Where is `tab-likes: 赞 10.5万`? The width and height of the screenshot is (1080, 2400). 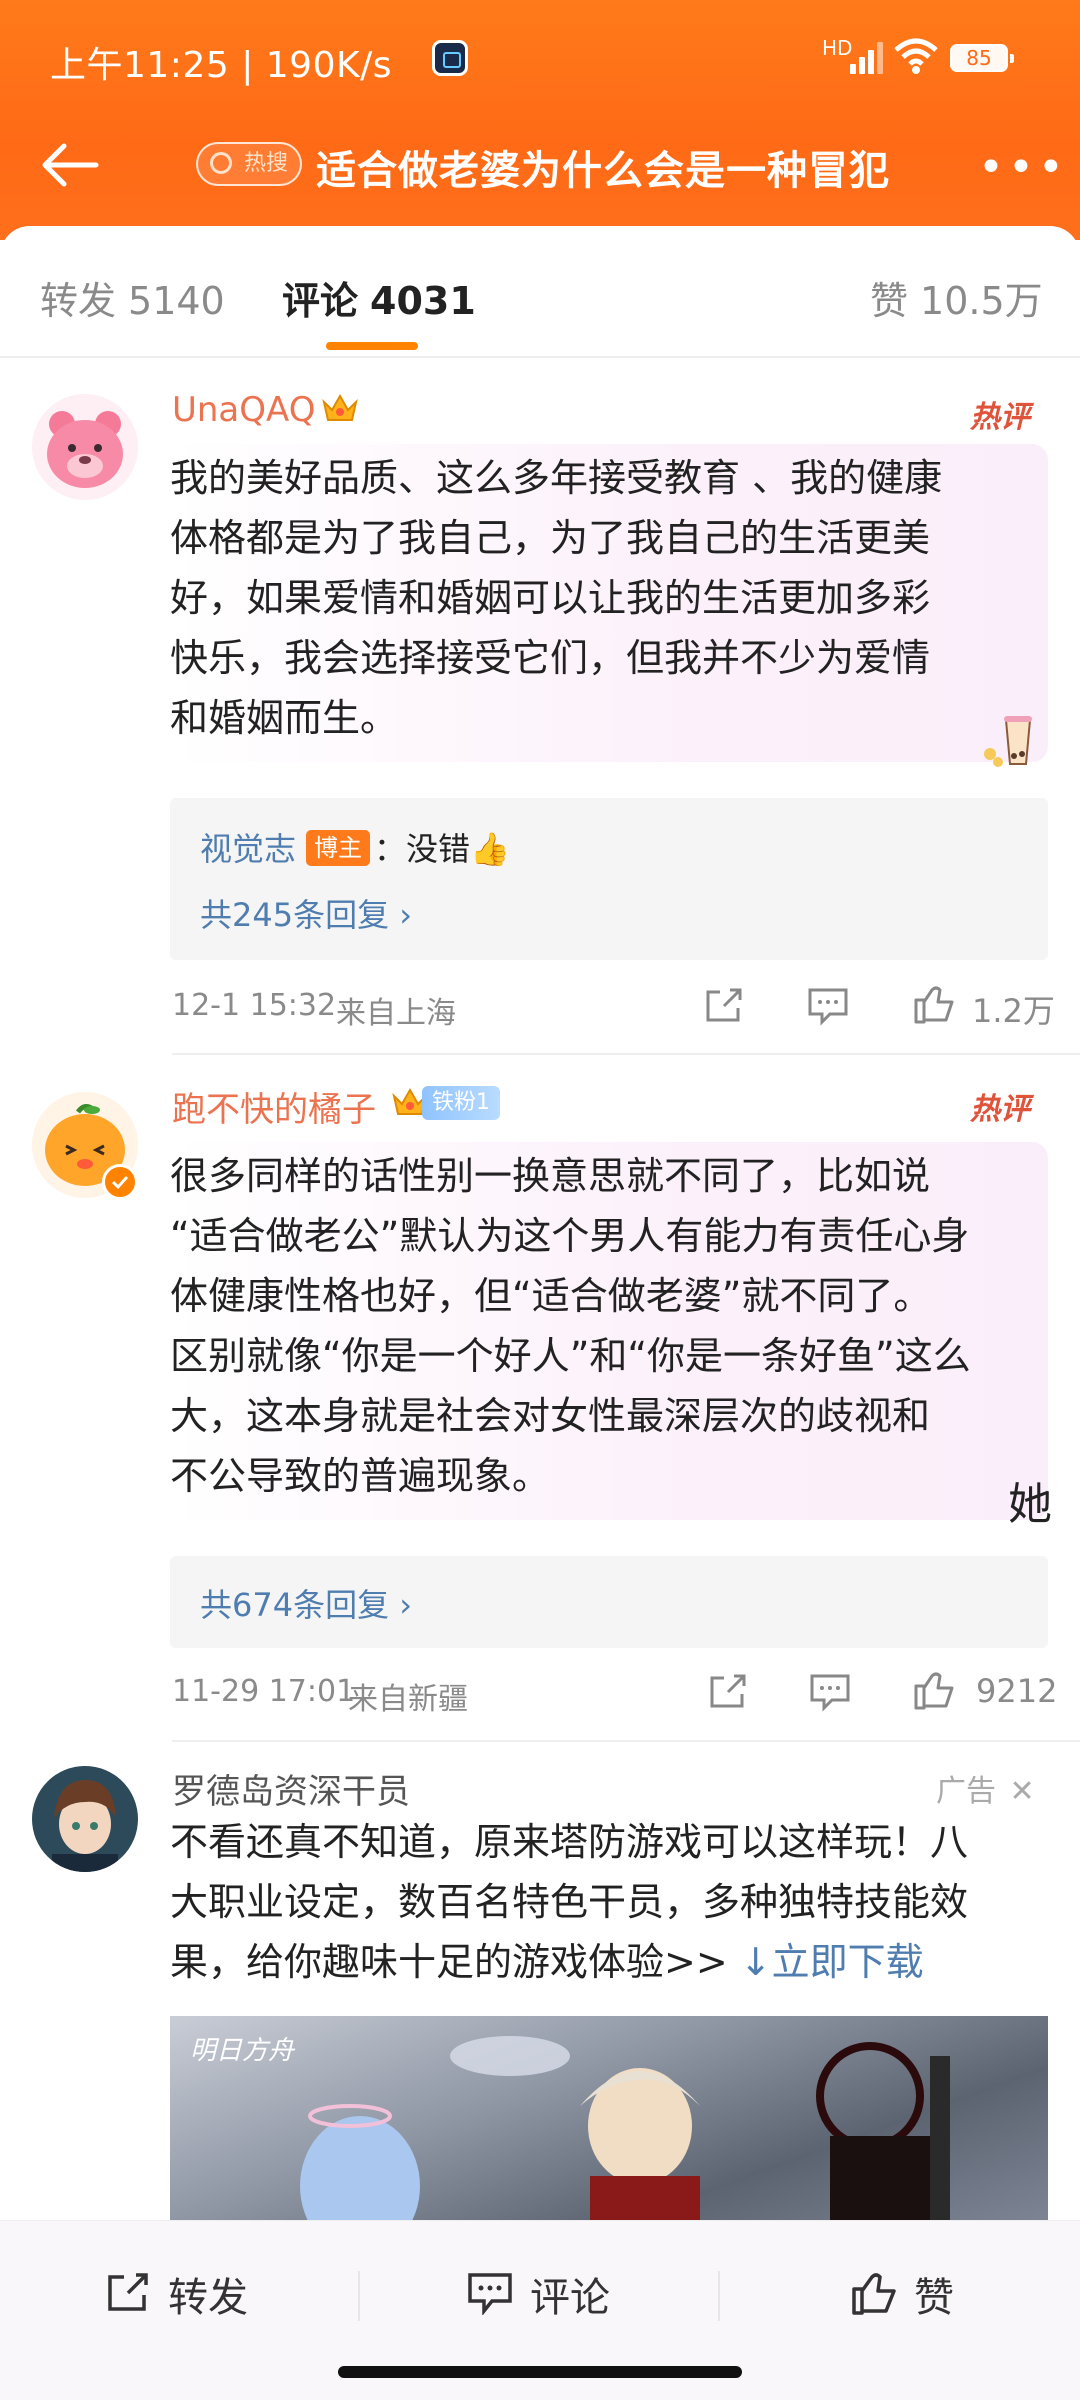 tab-likes: 赞 10.5万 is located at coordinates (956, 297).